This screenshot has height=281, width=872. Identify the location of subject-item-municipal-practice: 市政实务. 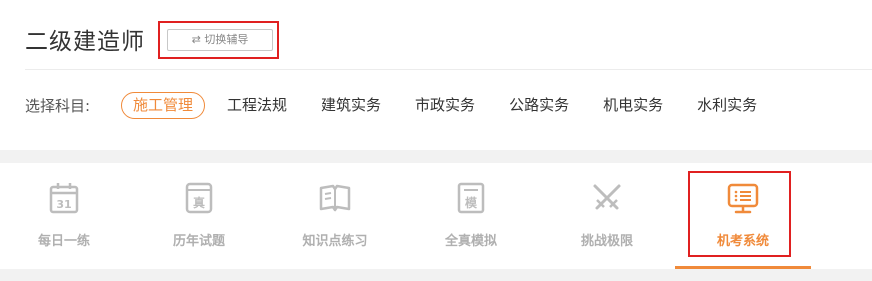
(445, 105).